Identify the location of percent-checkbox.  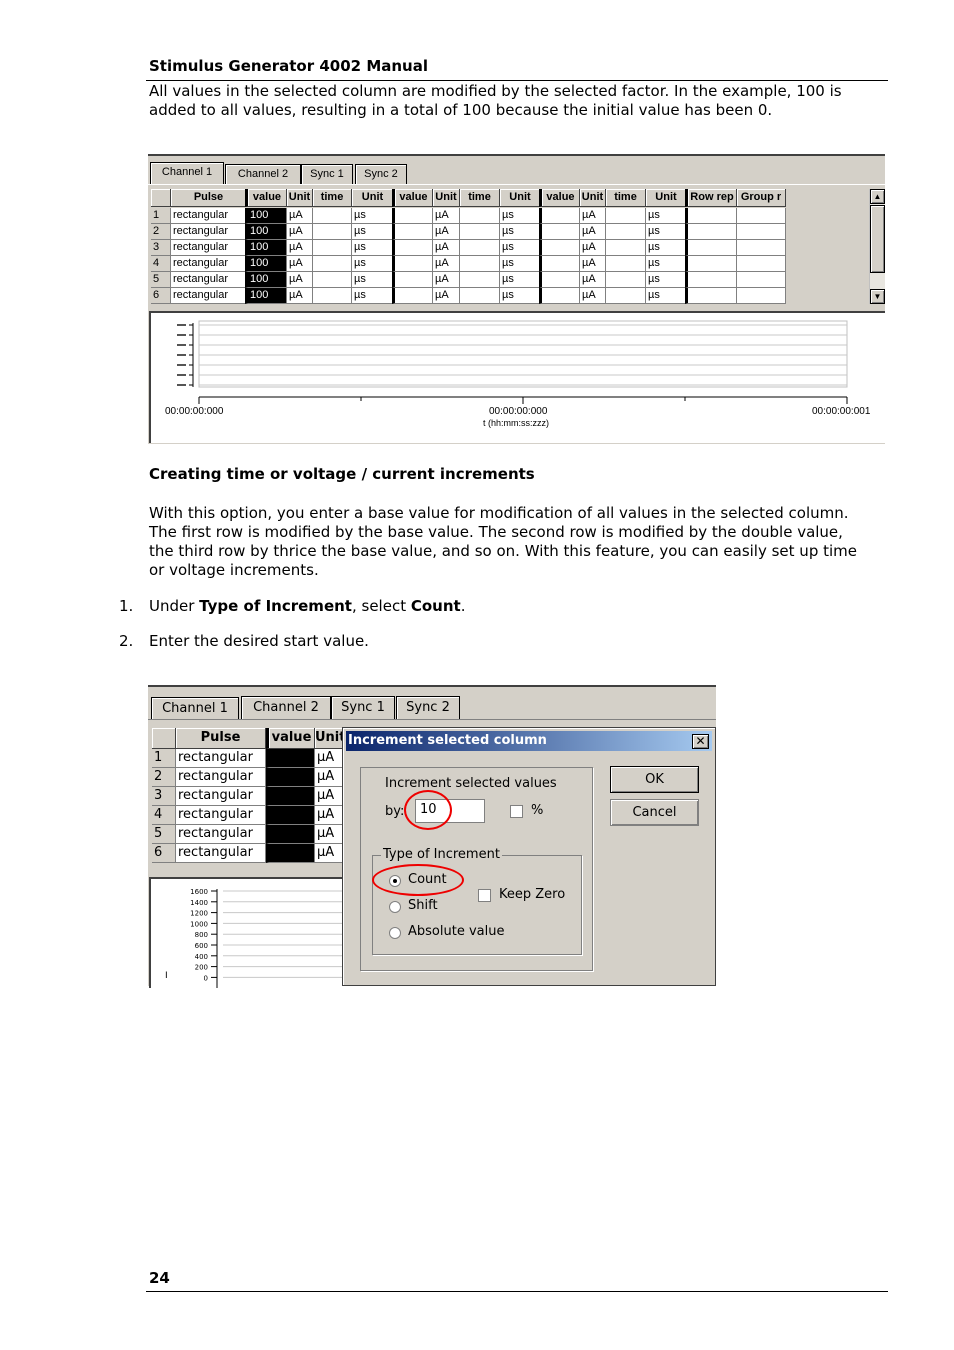
(516, 811).